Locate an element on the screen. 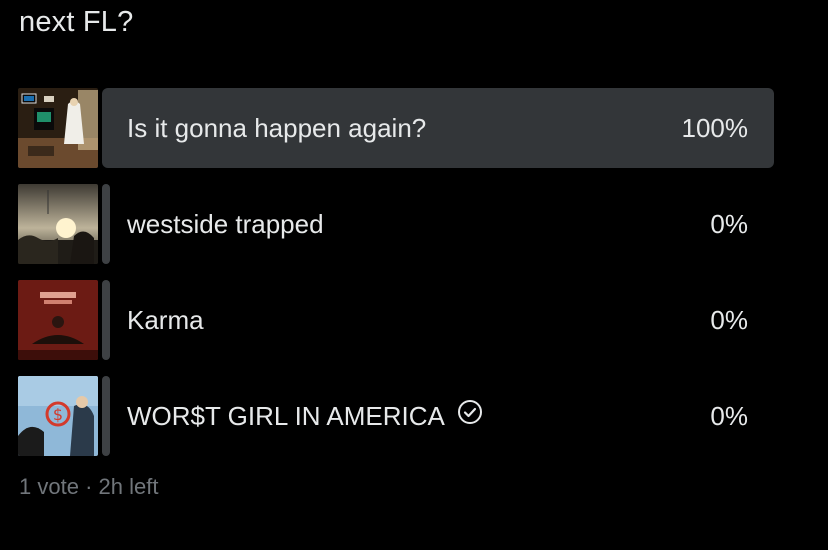  option-label: westside trapped is located at coordinates (225, 224).